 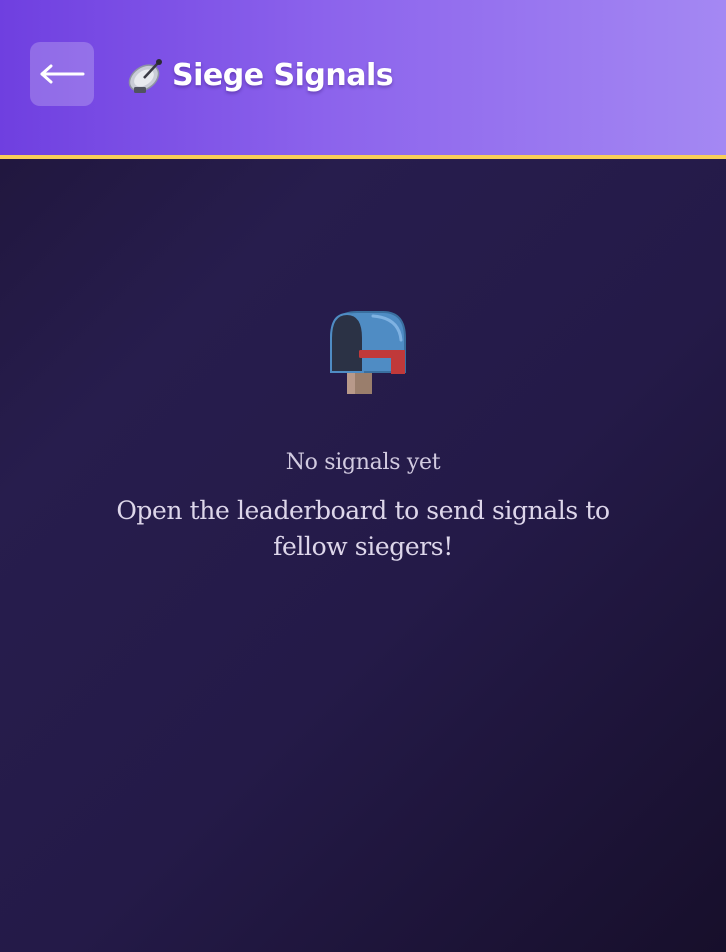 I want to click on page-title: Siege Signals, so click(x=259, y=75).